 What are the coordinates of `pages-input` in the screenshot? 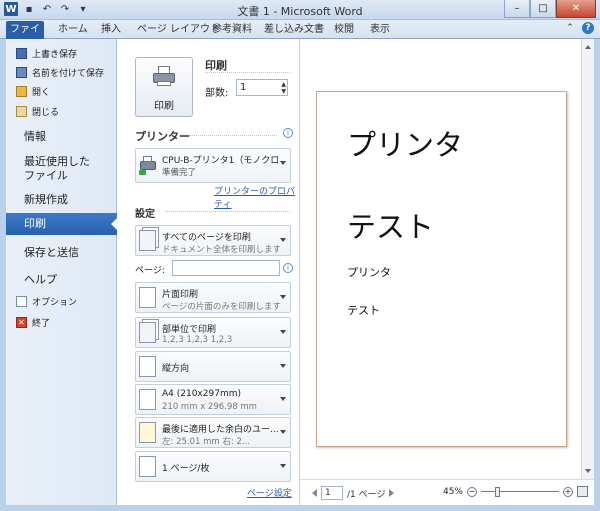 It's located at (226, 268).